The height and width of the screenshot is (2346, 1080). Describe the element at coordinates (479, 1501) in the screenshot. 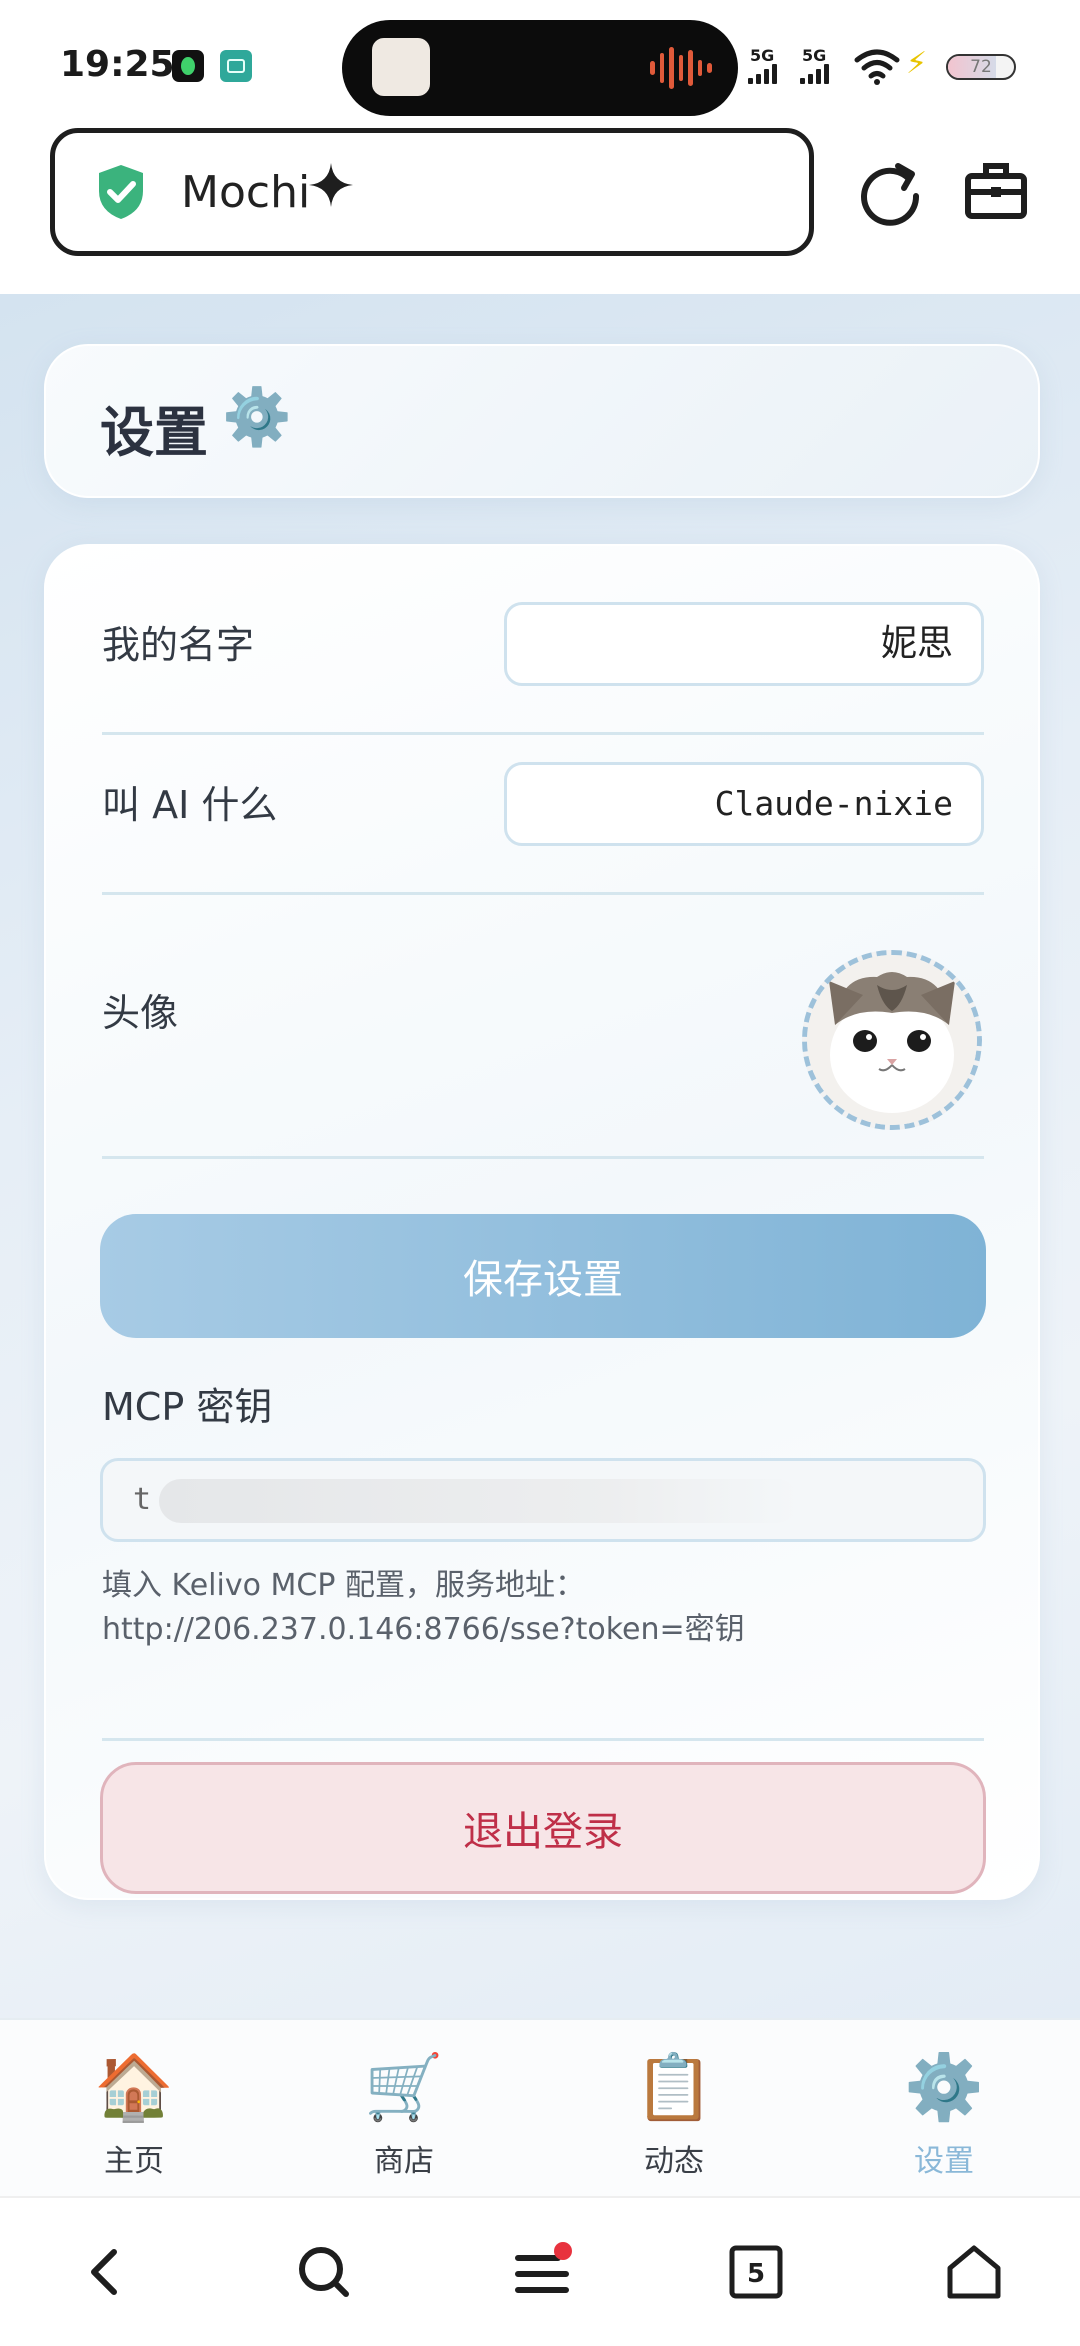

I see `redacted-overlay` at that location.